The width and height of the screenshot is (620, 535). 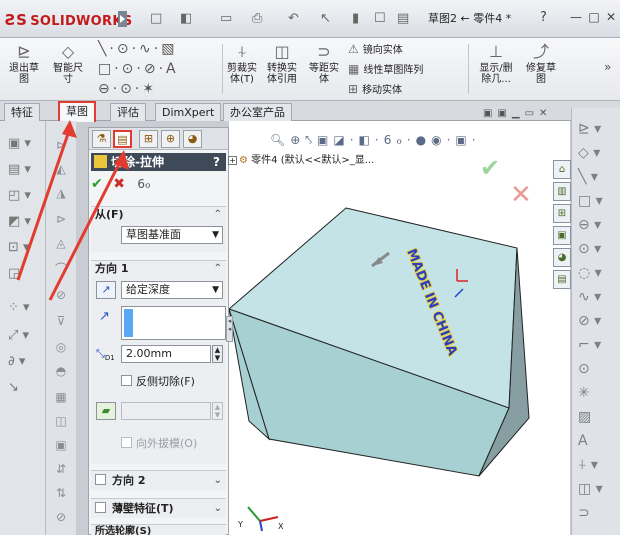 What do you see at coordinates (611, 17) in the screenshot?
I see `close-button: ✕` at bounding box center [611, 17].